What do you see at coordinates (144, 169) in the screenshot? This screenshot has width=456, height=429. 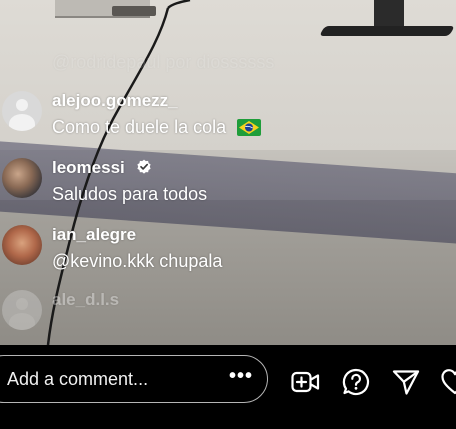 I see `verified-badge-icon` at bounding box center [144, 169].